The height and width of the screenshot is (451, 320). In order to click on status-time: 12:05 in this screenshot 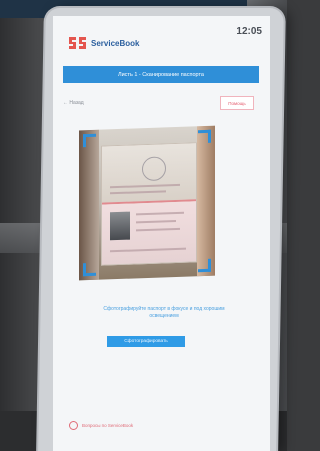, I will do `click(249, 31)`.